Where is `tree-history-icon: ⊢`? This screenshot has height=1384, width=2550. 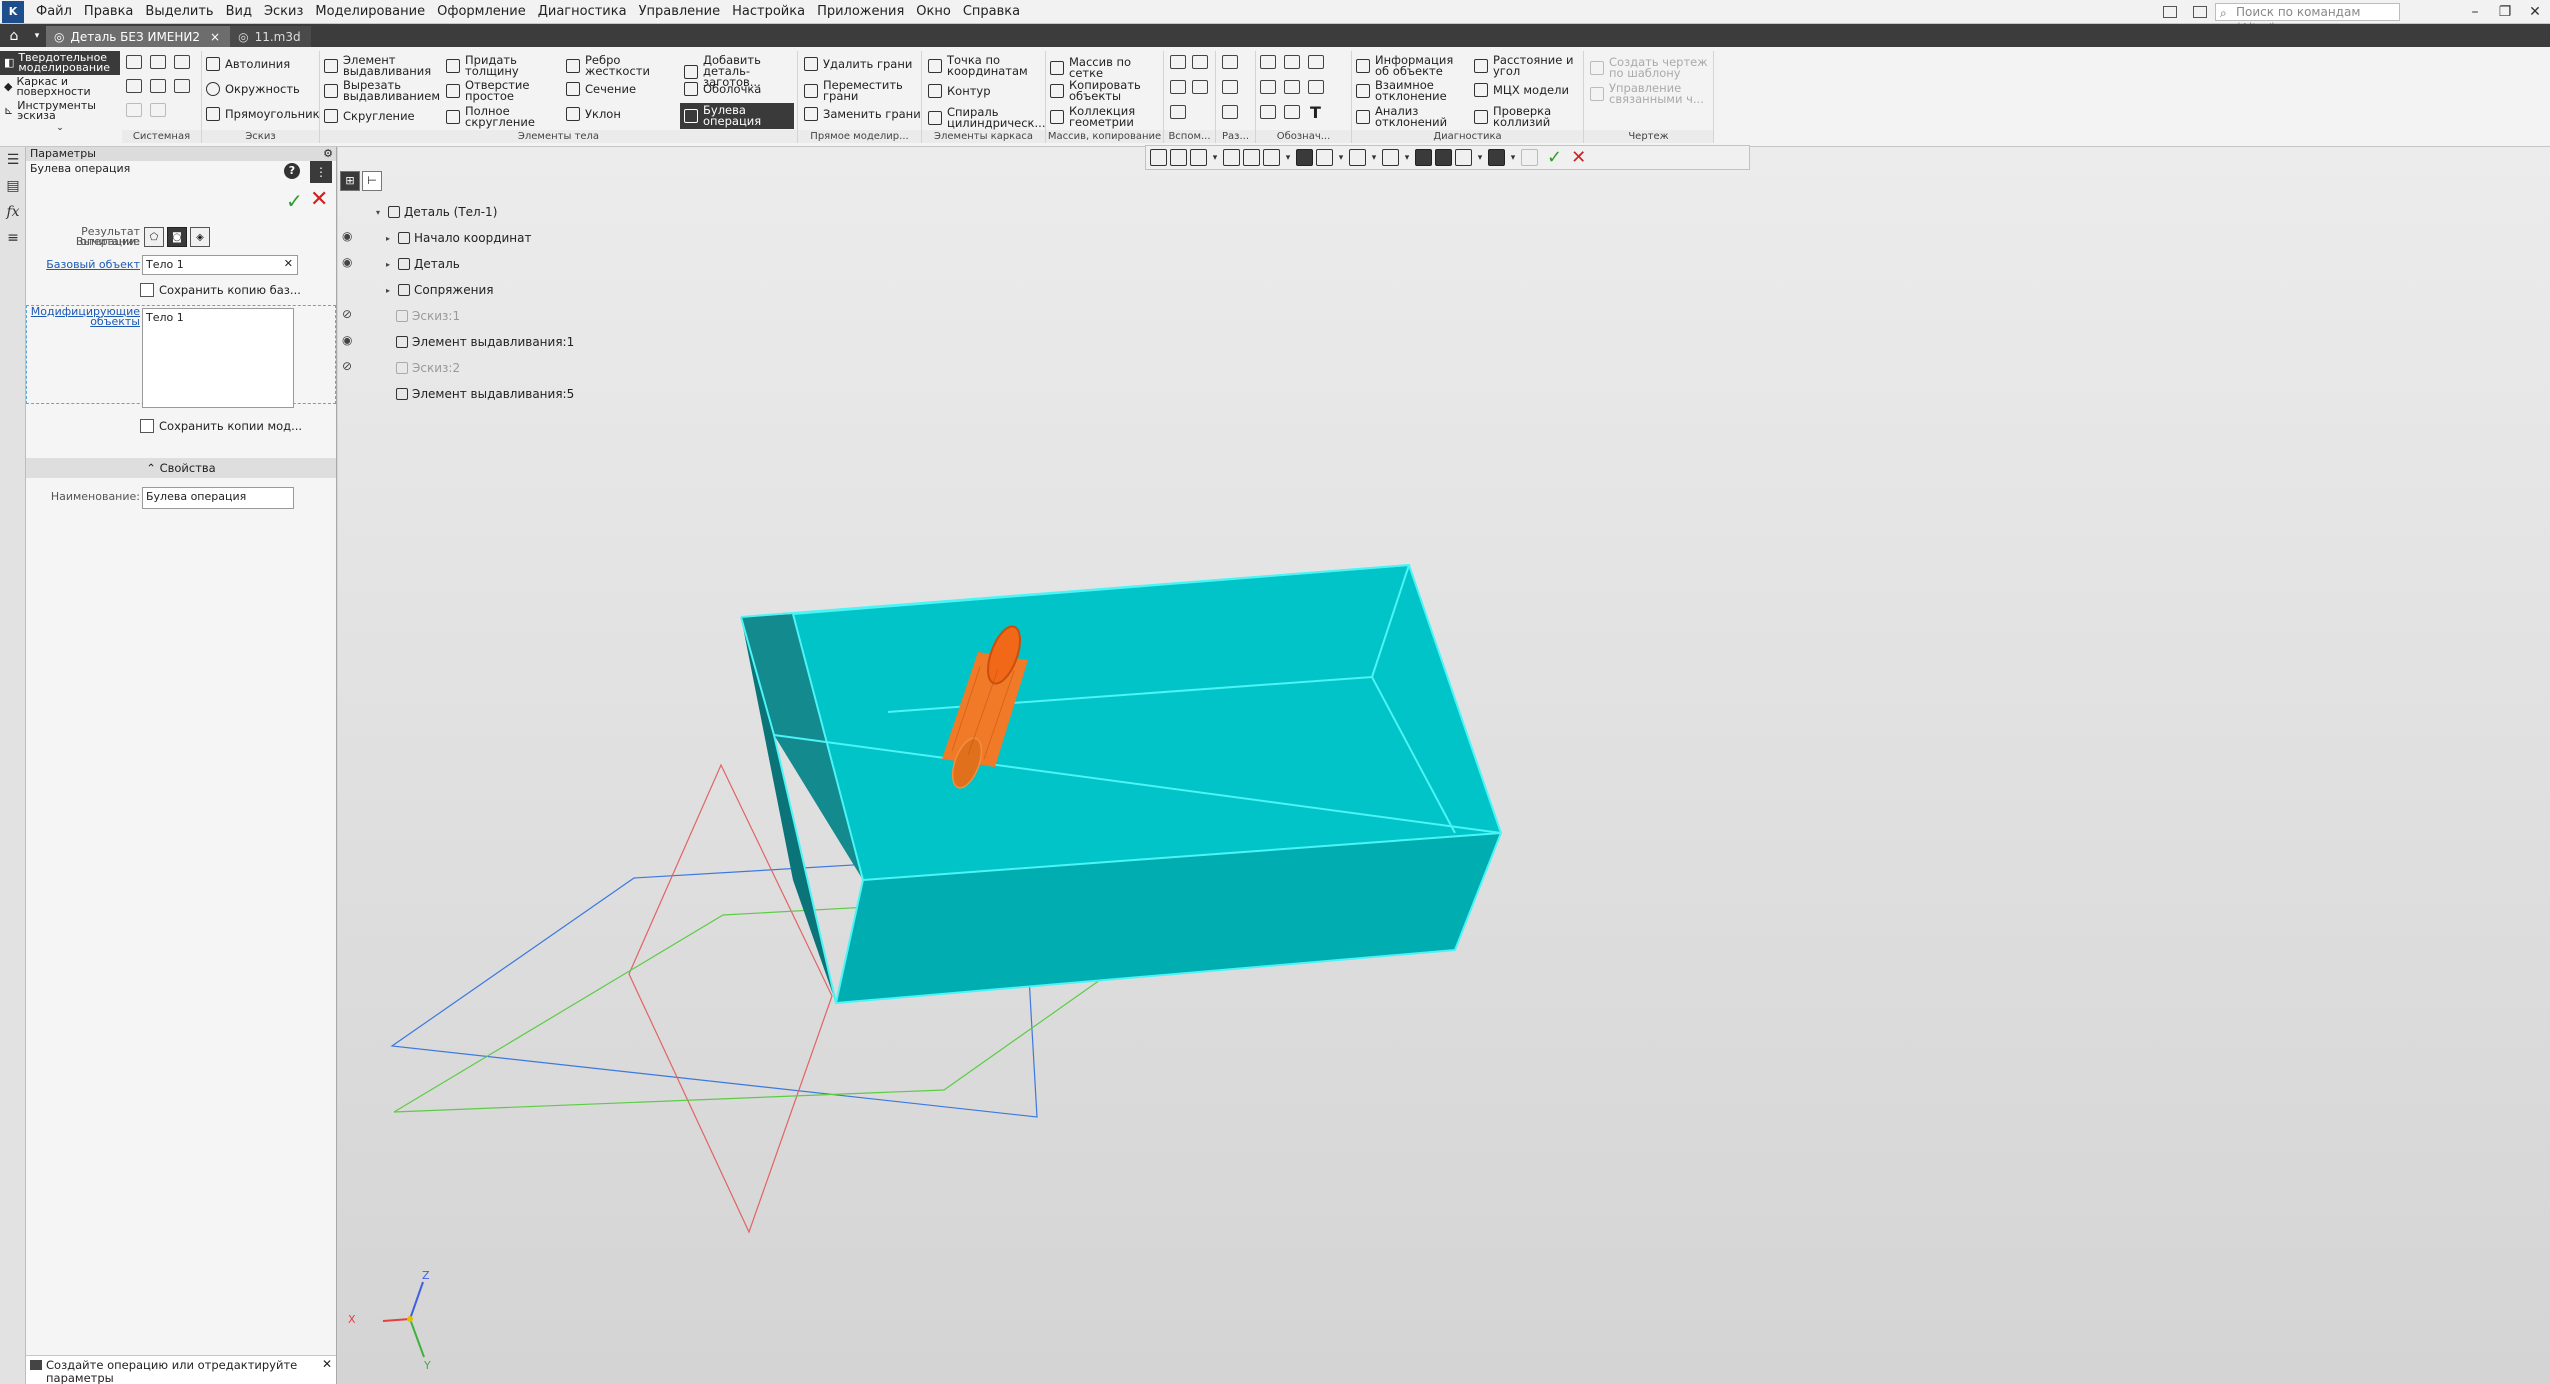 tree-history-icon: ⊢ is located at coordinates (372, 181).